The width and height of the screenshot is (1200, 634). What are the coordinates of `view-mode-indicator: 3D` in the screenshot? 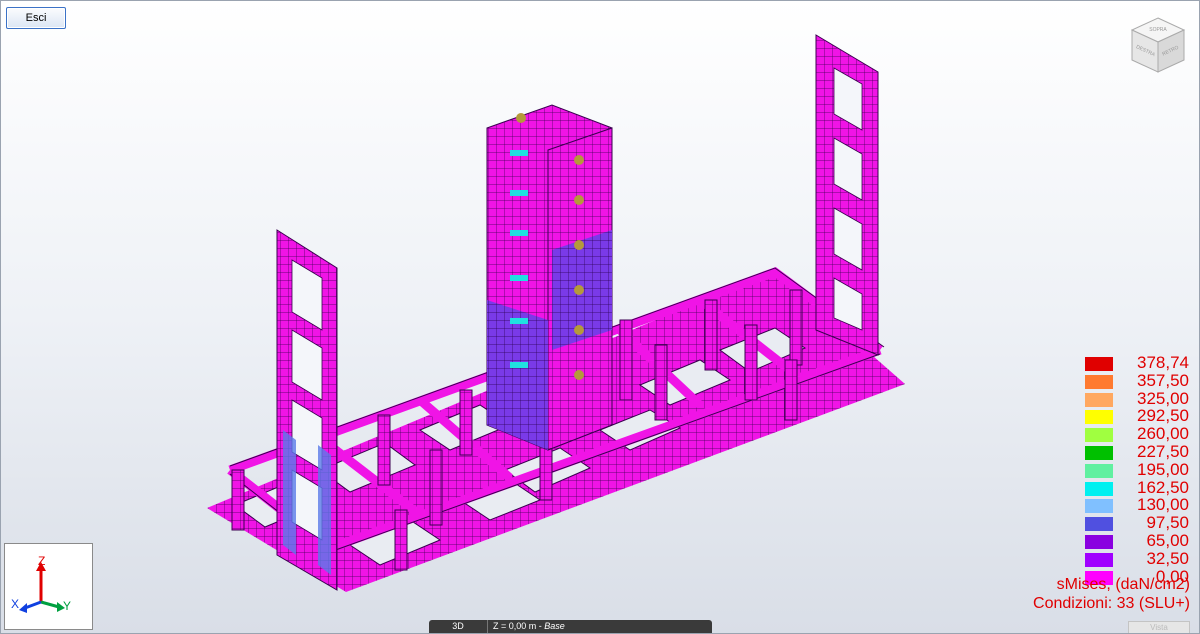 It's located at (458, 626).